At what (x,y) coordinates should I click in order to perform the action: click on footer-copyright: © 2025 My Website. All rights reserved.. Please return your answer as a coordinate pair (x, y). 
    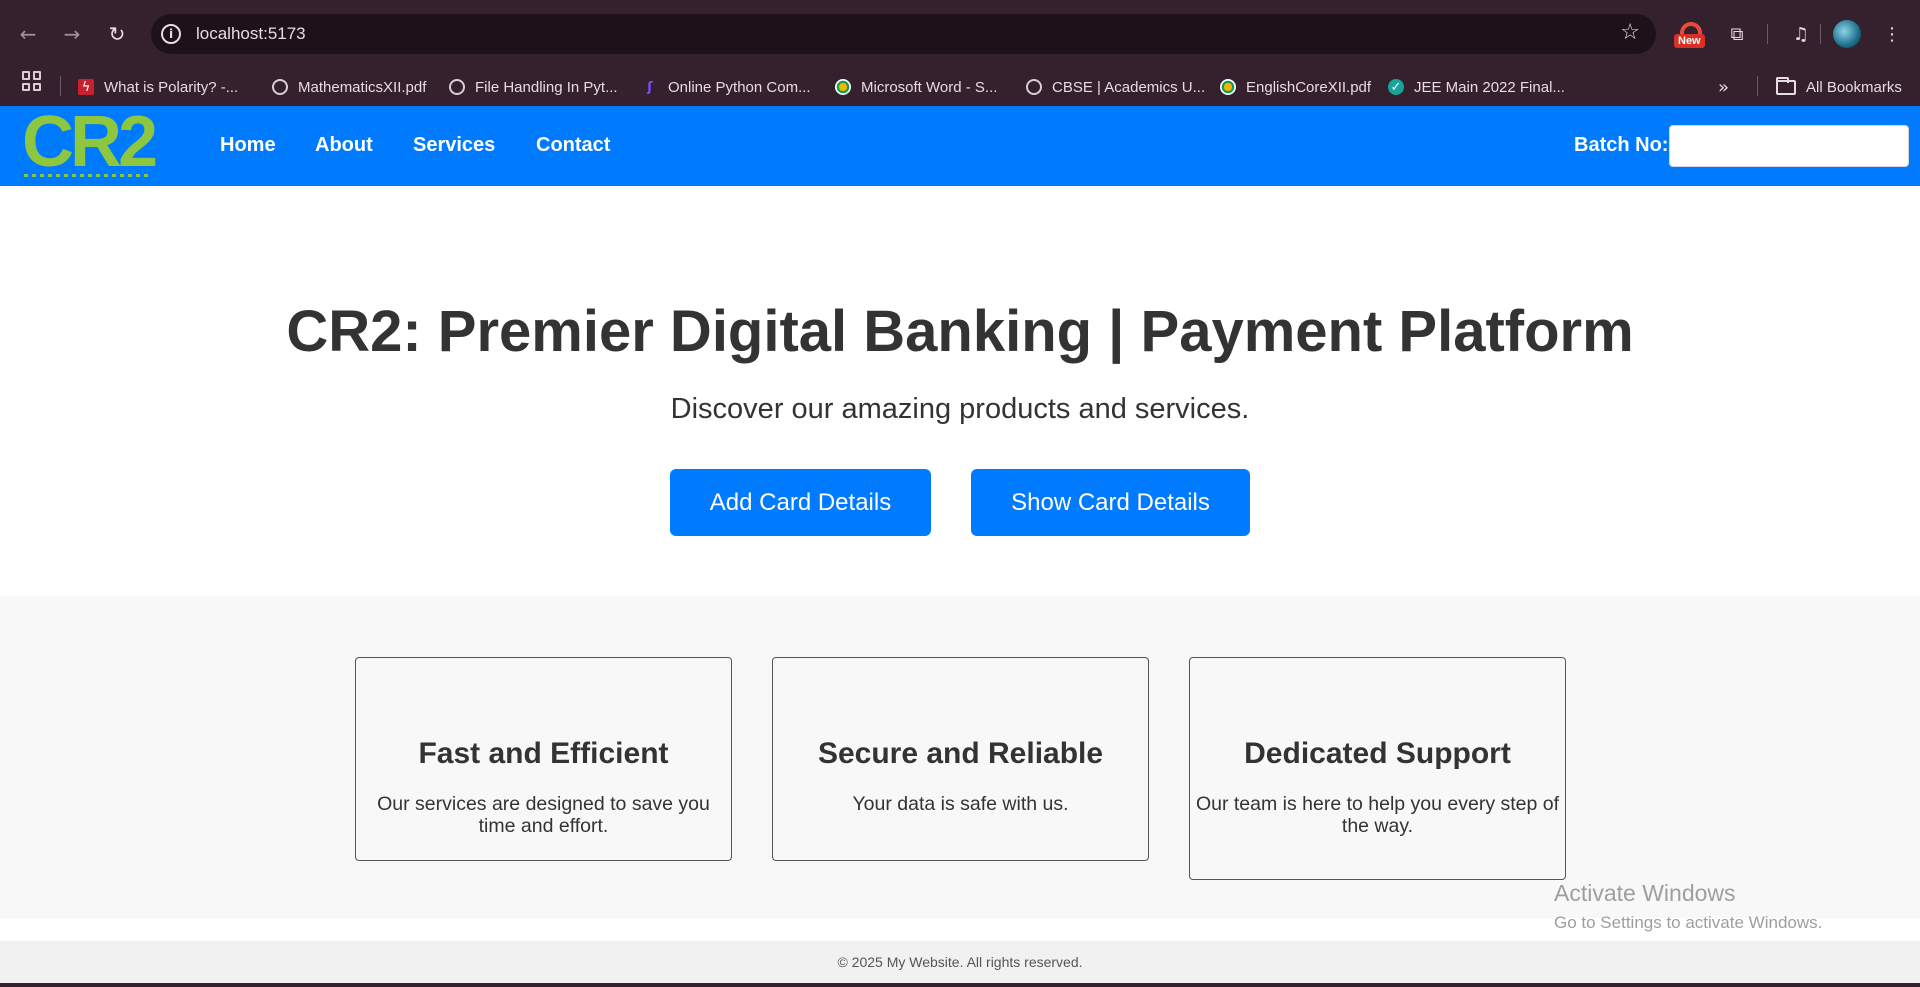
    Looking at the image, I should click on (960, 962).